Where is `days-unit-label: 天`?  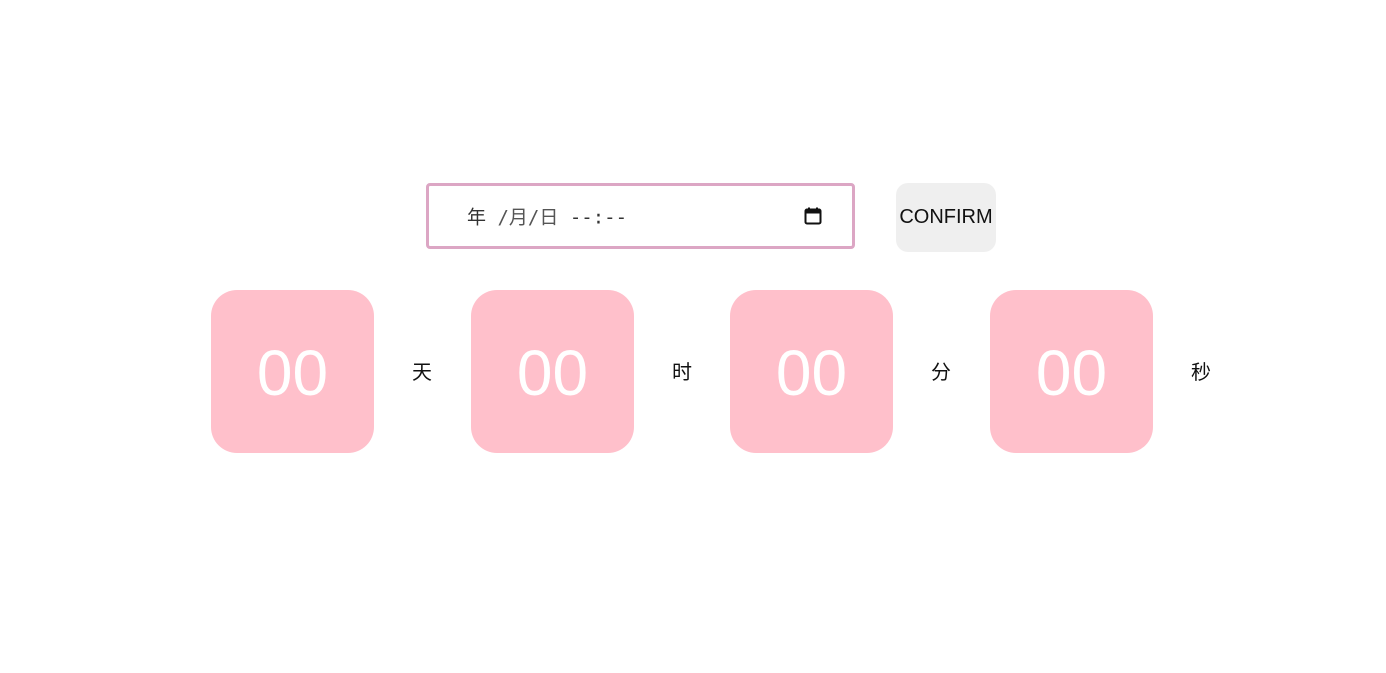 days-unit-label: 天 is located at coordinates (422, 372).